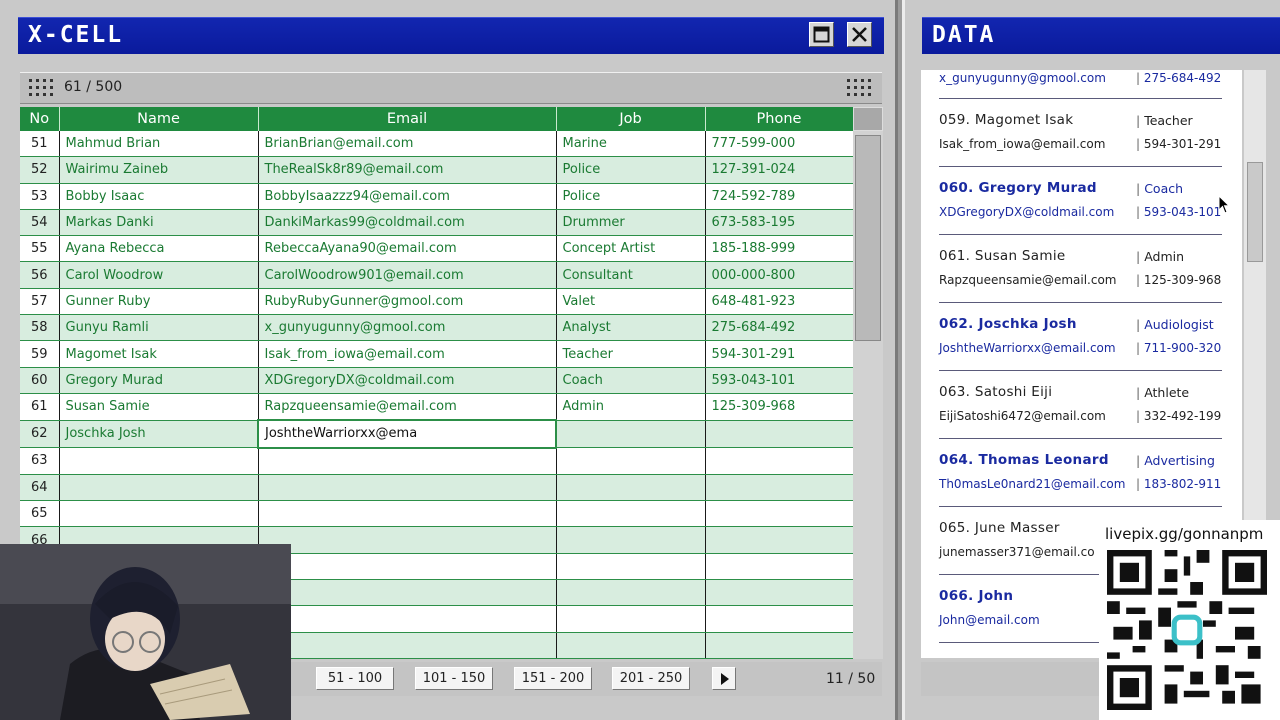 The image size is (1280, 720). Describe the element at coordinates (407, 170) in the screenshot. I see `cell-email: TheRealSk8r89@email.com` at that location.